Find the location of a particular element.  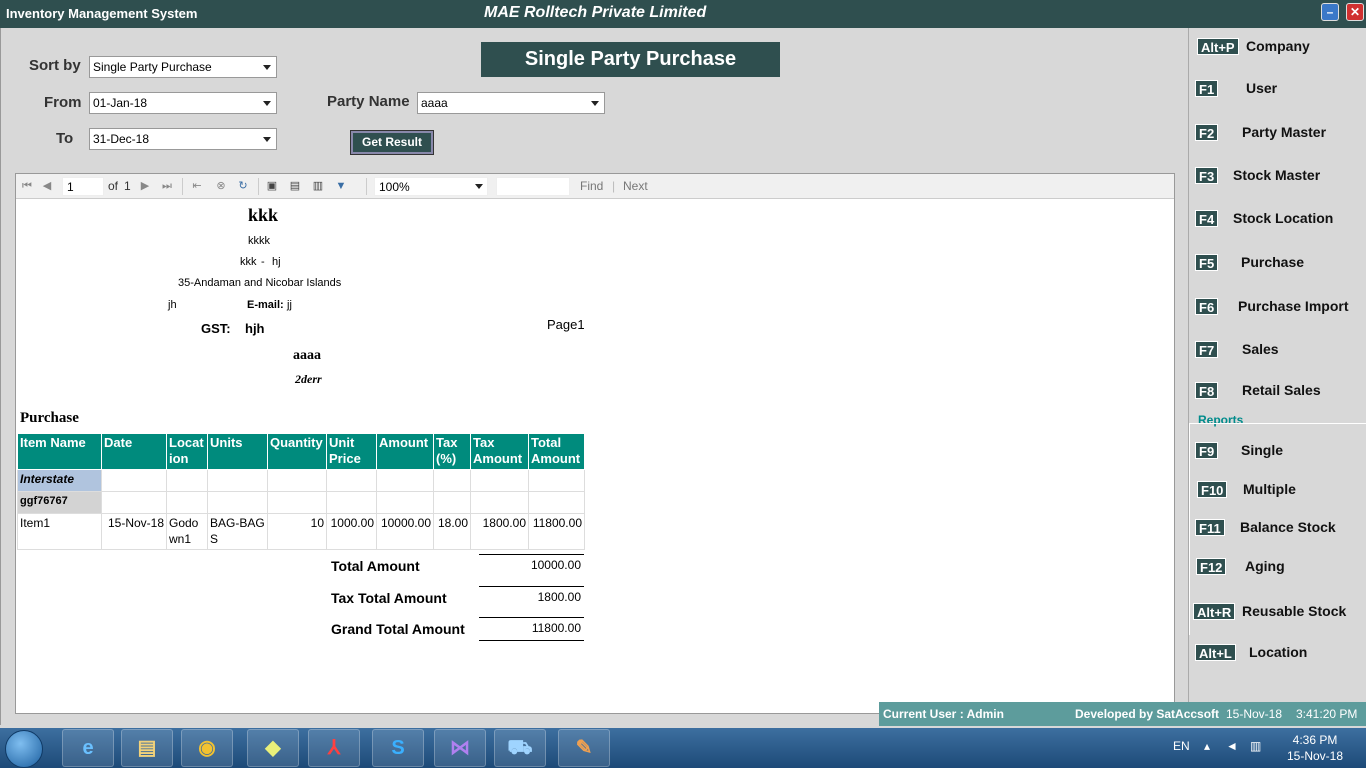

company-title: MAE Rolltech Private Limited is located at coordinates (595, 12).